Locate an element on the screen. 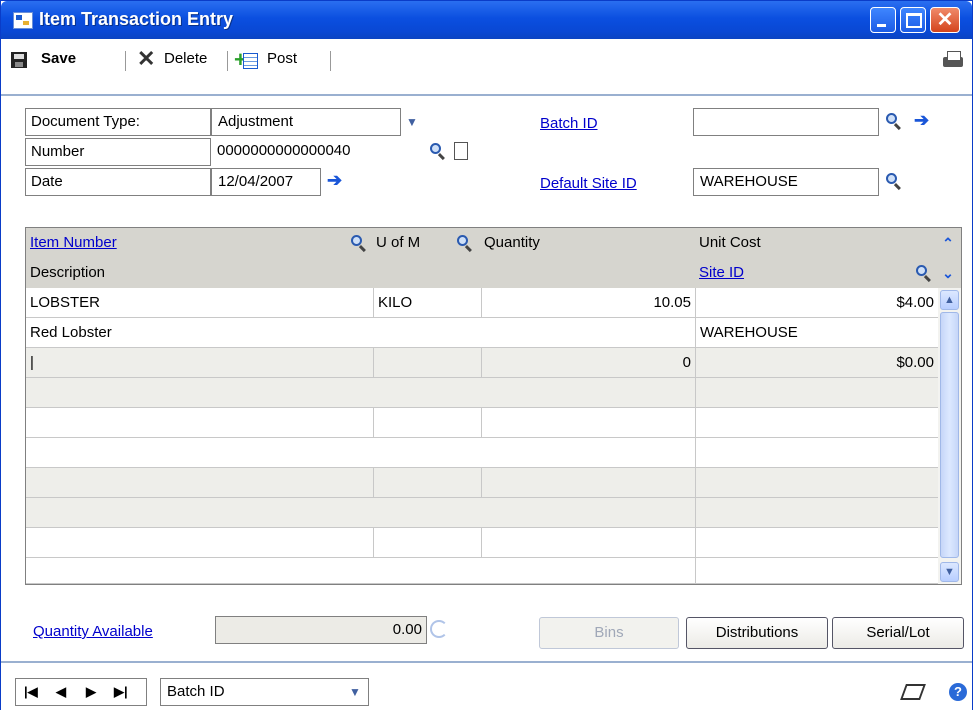 The width and height of the screenshot is (973, 711). post-button: Post is located at coordinates (282, 59).